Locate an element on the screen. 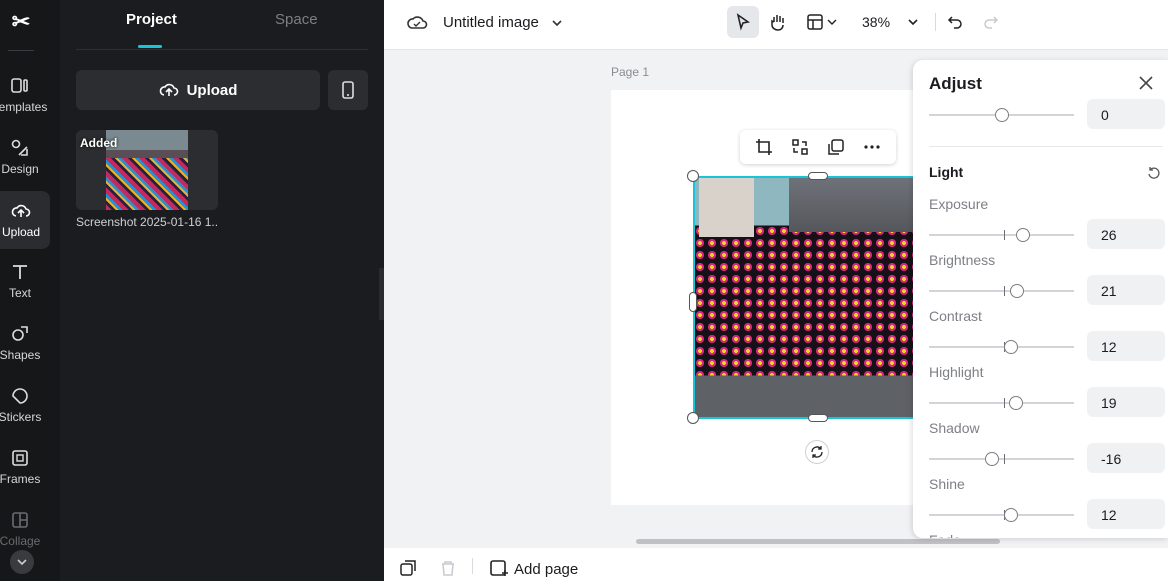 This screenshot has height=581, width=1168. value-field-brightness: 21 is located at coordinates (1126, 290).